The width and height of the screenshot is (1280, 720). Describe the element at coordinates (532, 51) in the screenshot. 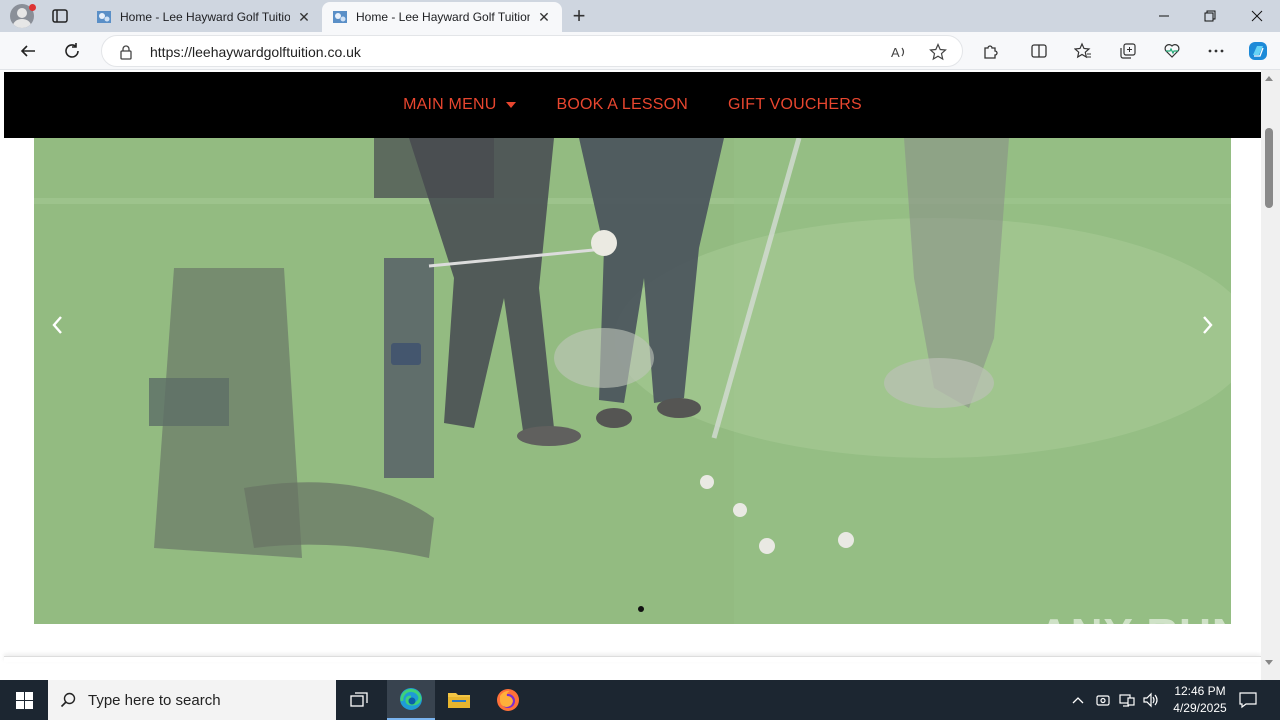

I see `url-field: https://leehaywardgolftuition.co.uk A` at that location.